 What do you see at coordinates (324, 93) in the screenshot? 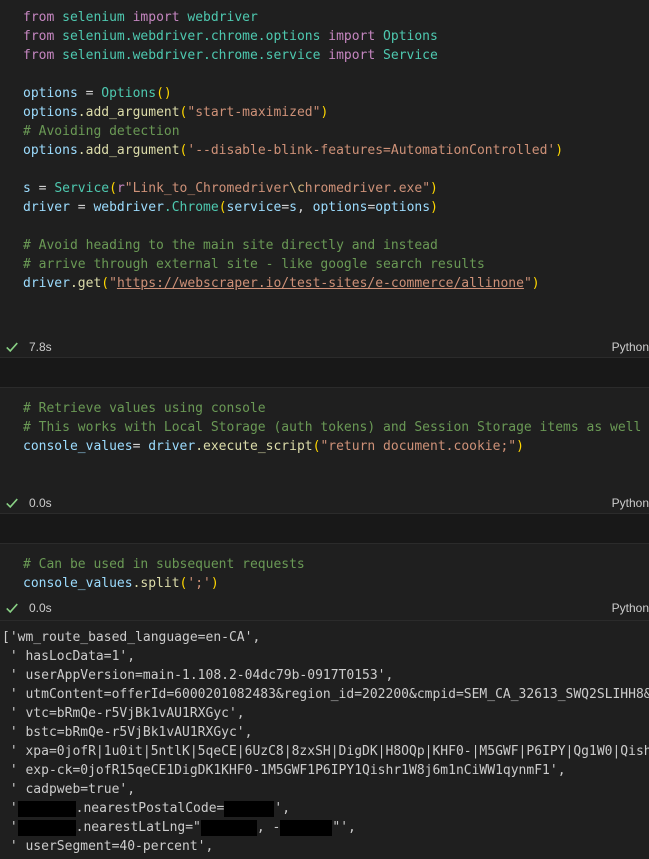
I see `code-line: options = Options()` at bounding box center [324, 93].